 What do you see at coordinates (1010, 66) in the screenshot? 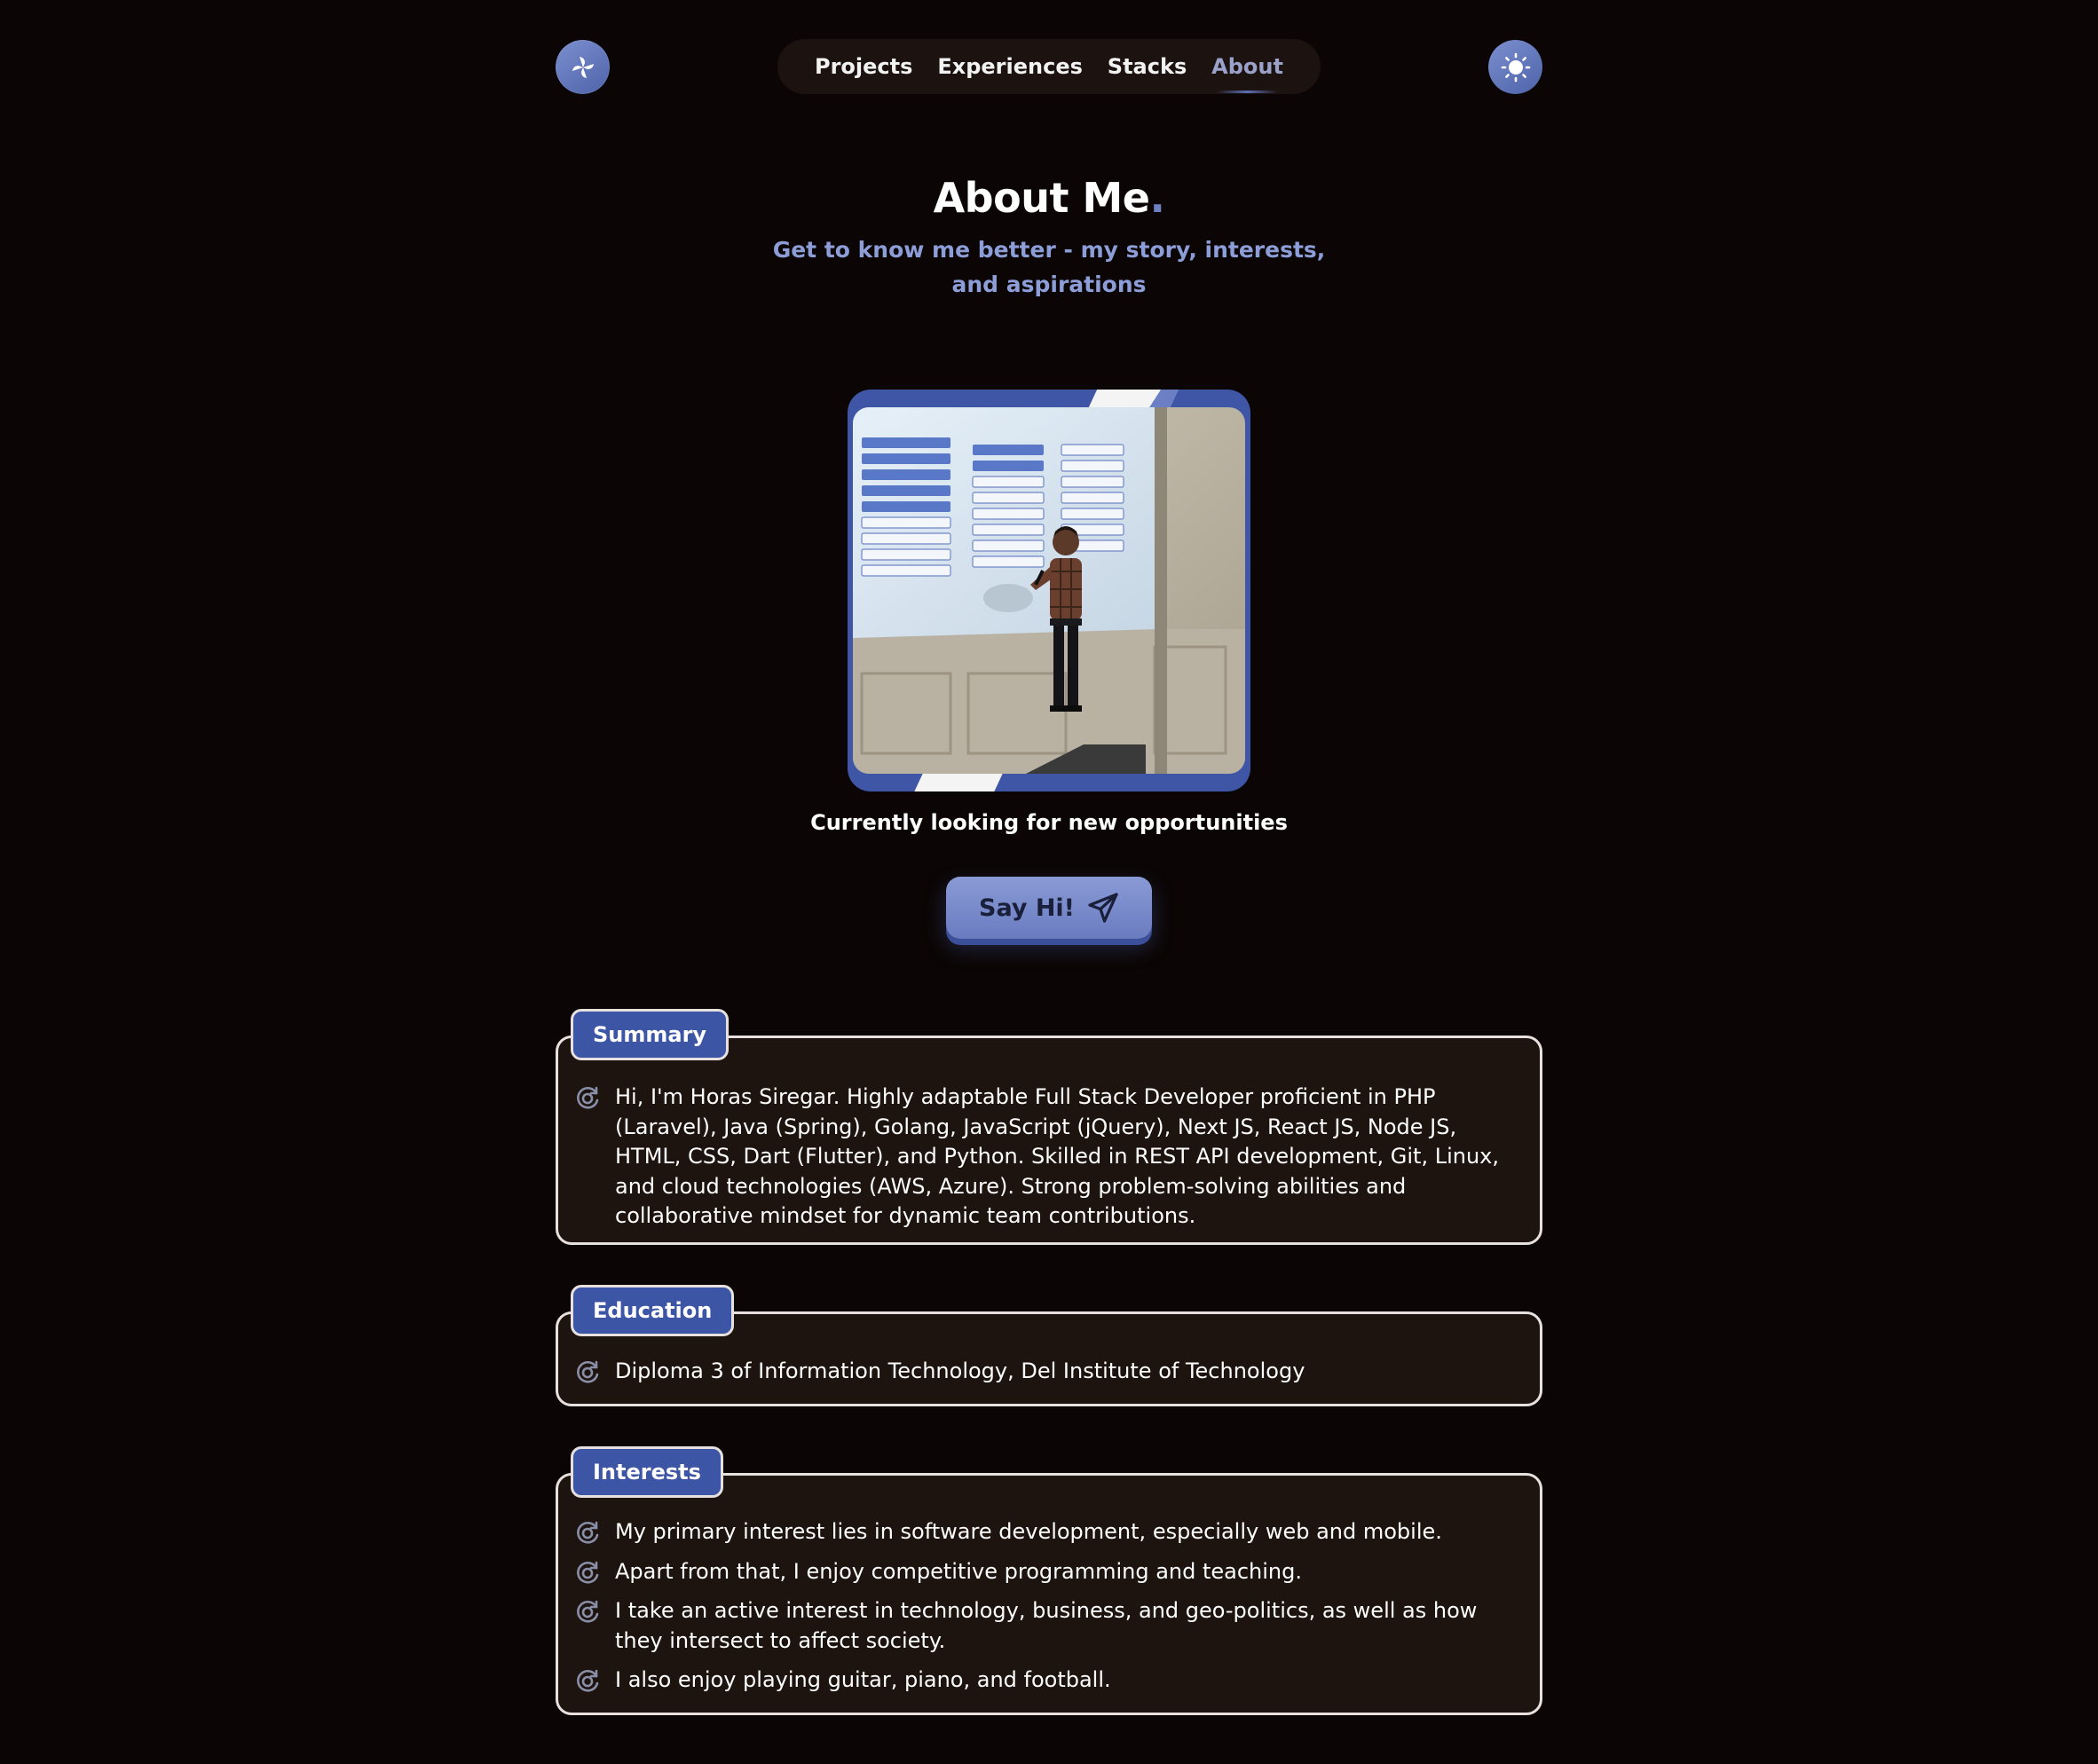
I see `nav-link-experiences: Experiences` at bounding box center [1010, 66].